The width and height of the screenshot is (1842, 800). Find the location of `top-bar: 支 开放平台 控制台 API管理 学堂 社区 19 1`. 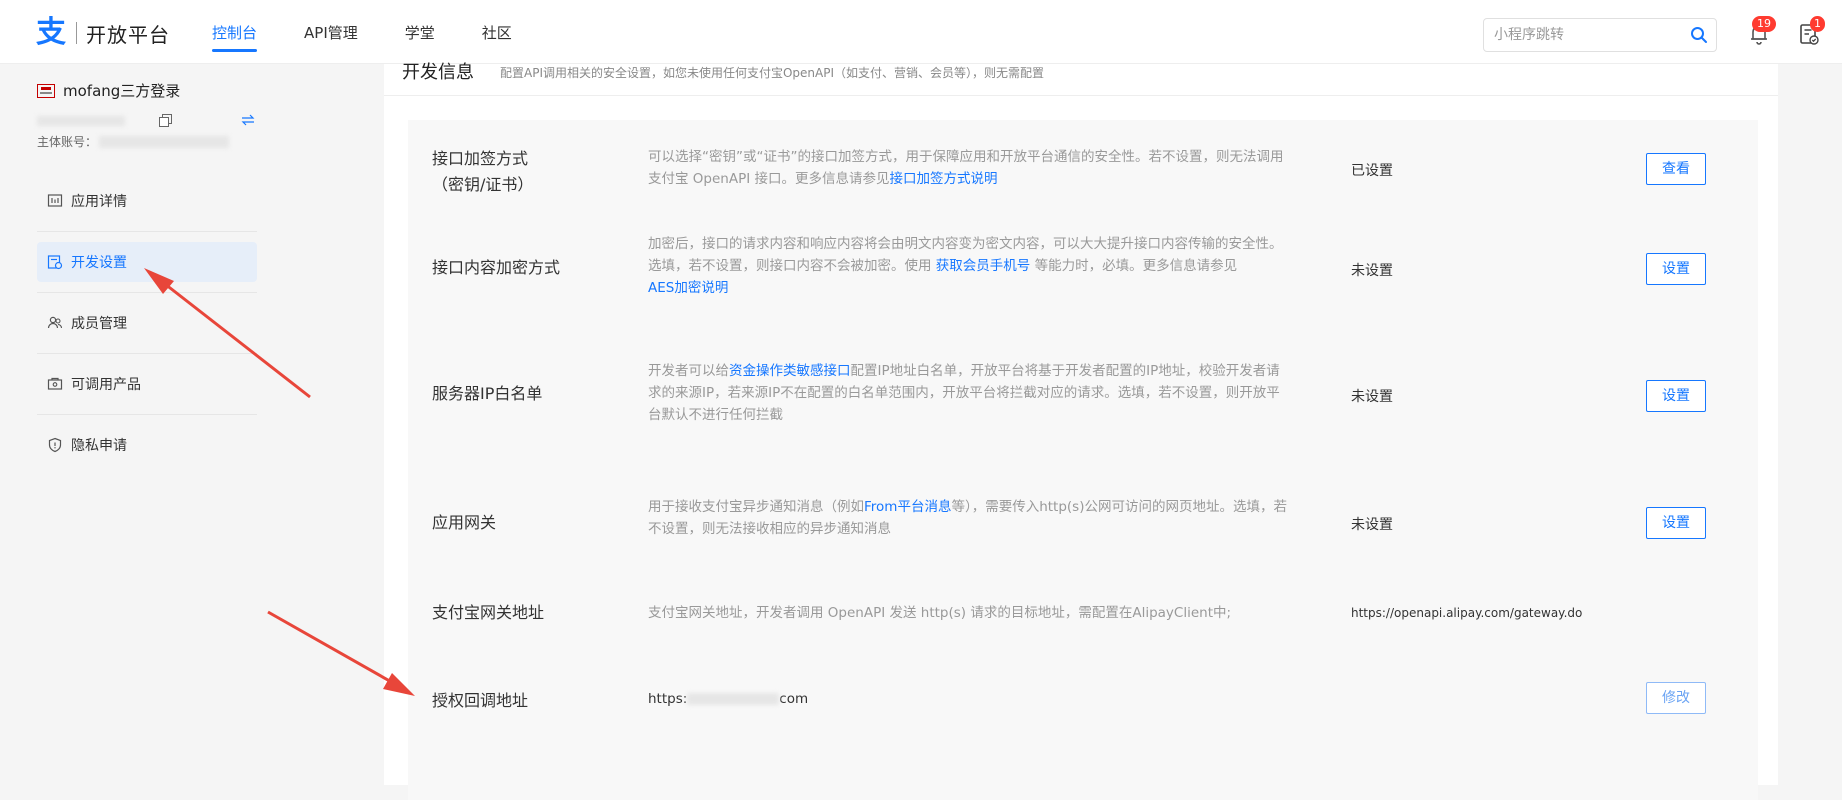

top-bar: 支 开放平台 控制台 API管理 学堂 社区 19 1 is located at coordinates (921, 32).